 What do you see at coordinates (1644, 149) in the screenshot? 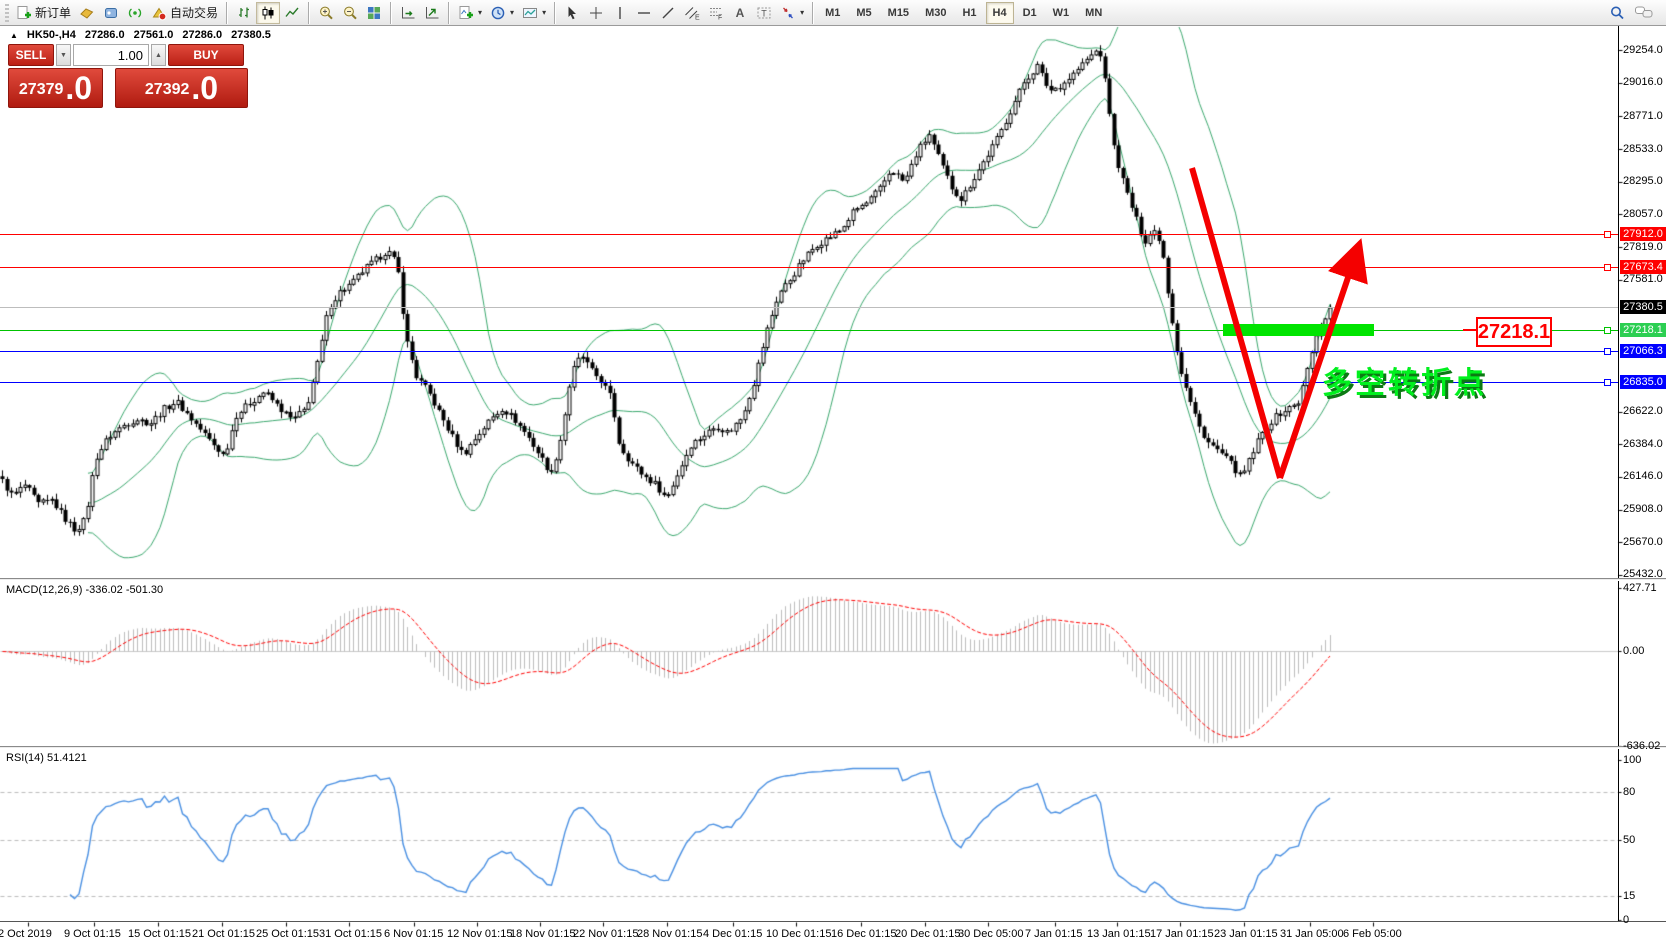
I see `price-axis-tick: 28533.0` at bounding box center [1644, 149].